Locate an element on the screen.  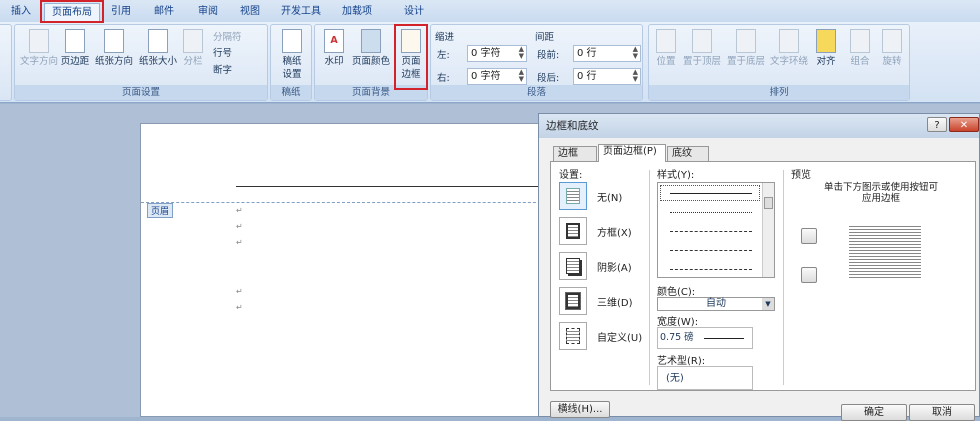
close-button: ✕ is located at coordinates (964, 124).